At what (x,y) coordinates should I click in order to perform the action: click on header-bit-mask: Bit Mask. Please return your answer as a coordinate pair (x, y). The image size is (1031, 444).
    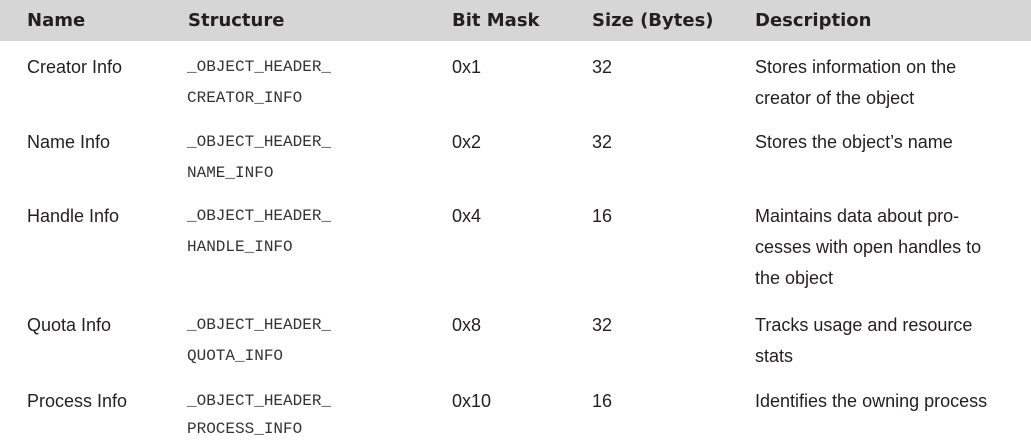
    Looking at the image, I should click on (496, 20).